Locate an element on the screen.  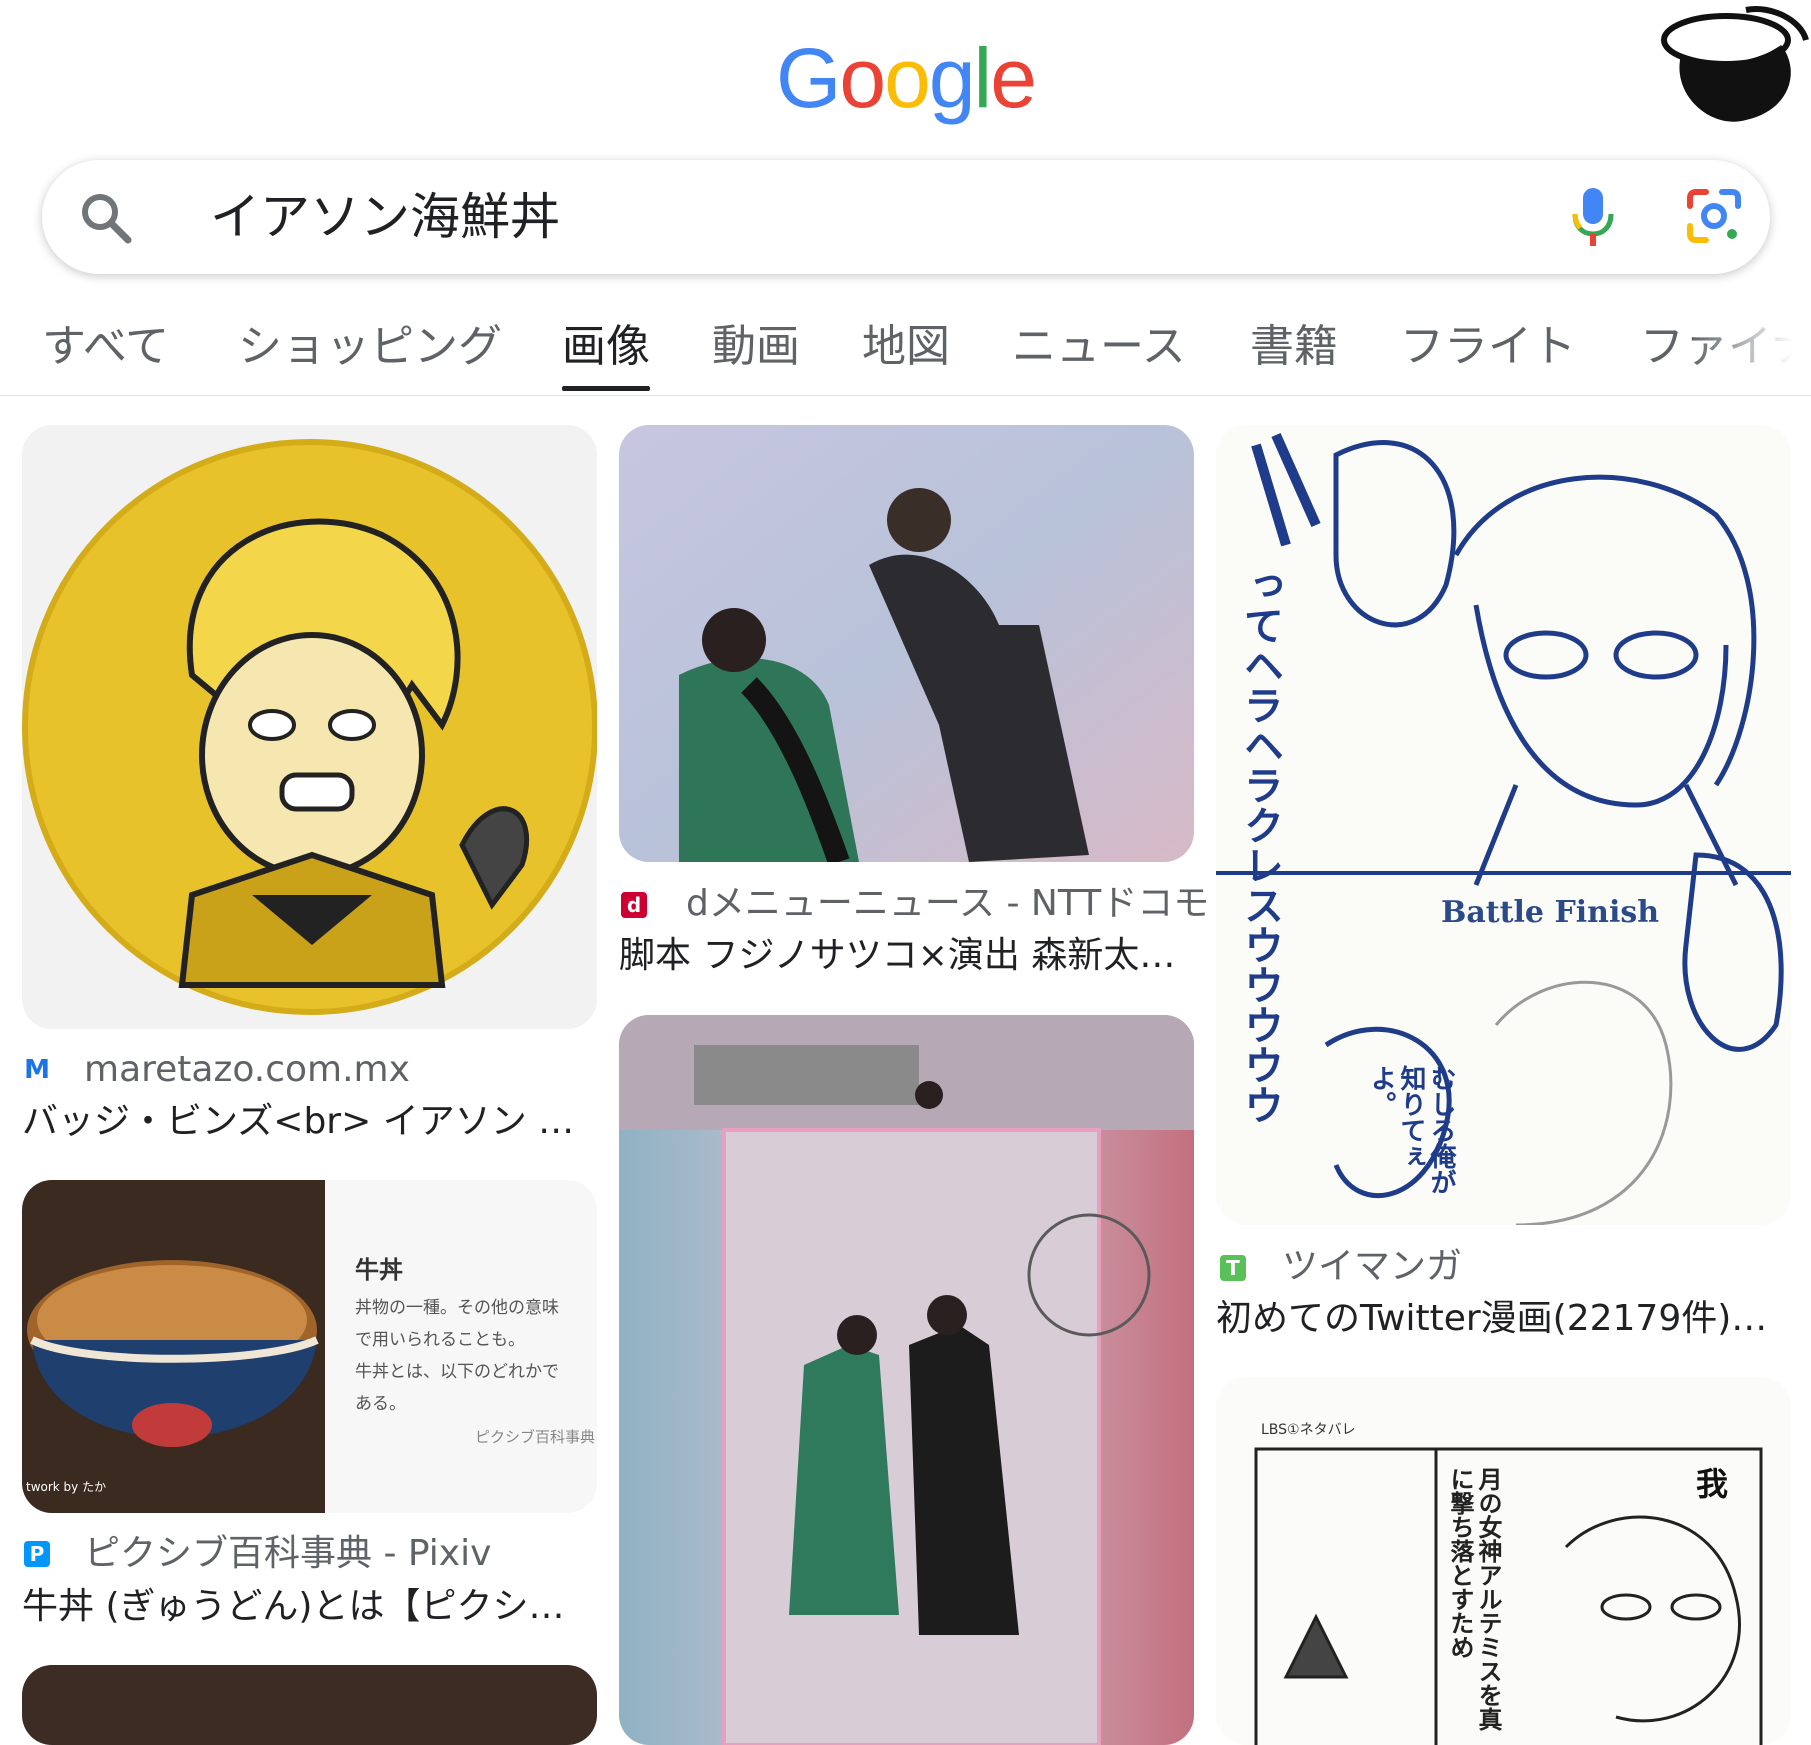
manga-side-text: ってヘラヘラクレスウウウウウ is located at coordinates (1260, 845).